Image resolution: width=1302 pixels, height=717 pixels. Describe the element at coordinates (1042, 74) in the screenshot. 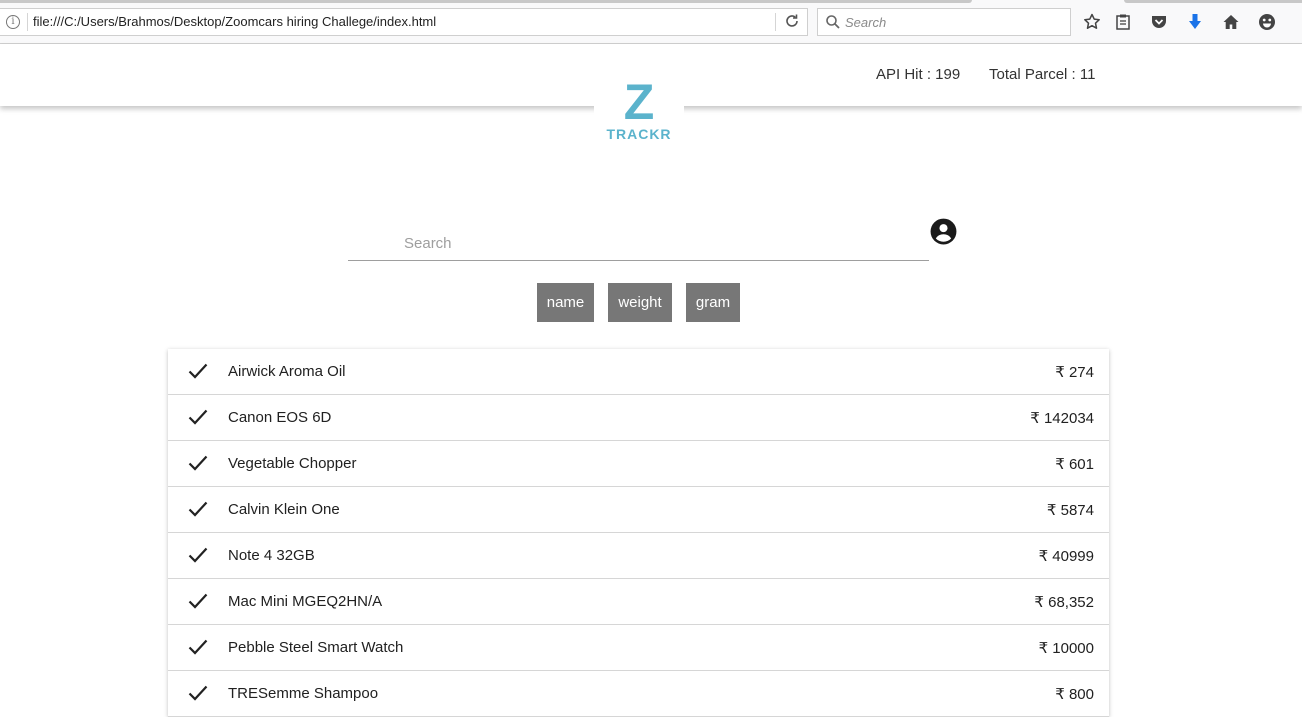

I see `total-parcel-counter: Total Parcel : 11` at that location.